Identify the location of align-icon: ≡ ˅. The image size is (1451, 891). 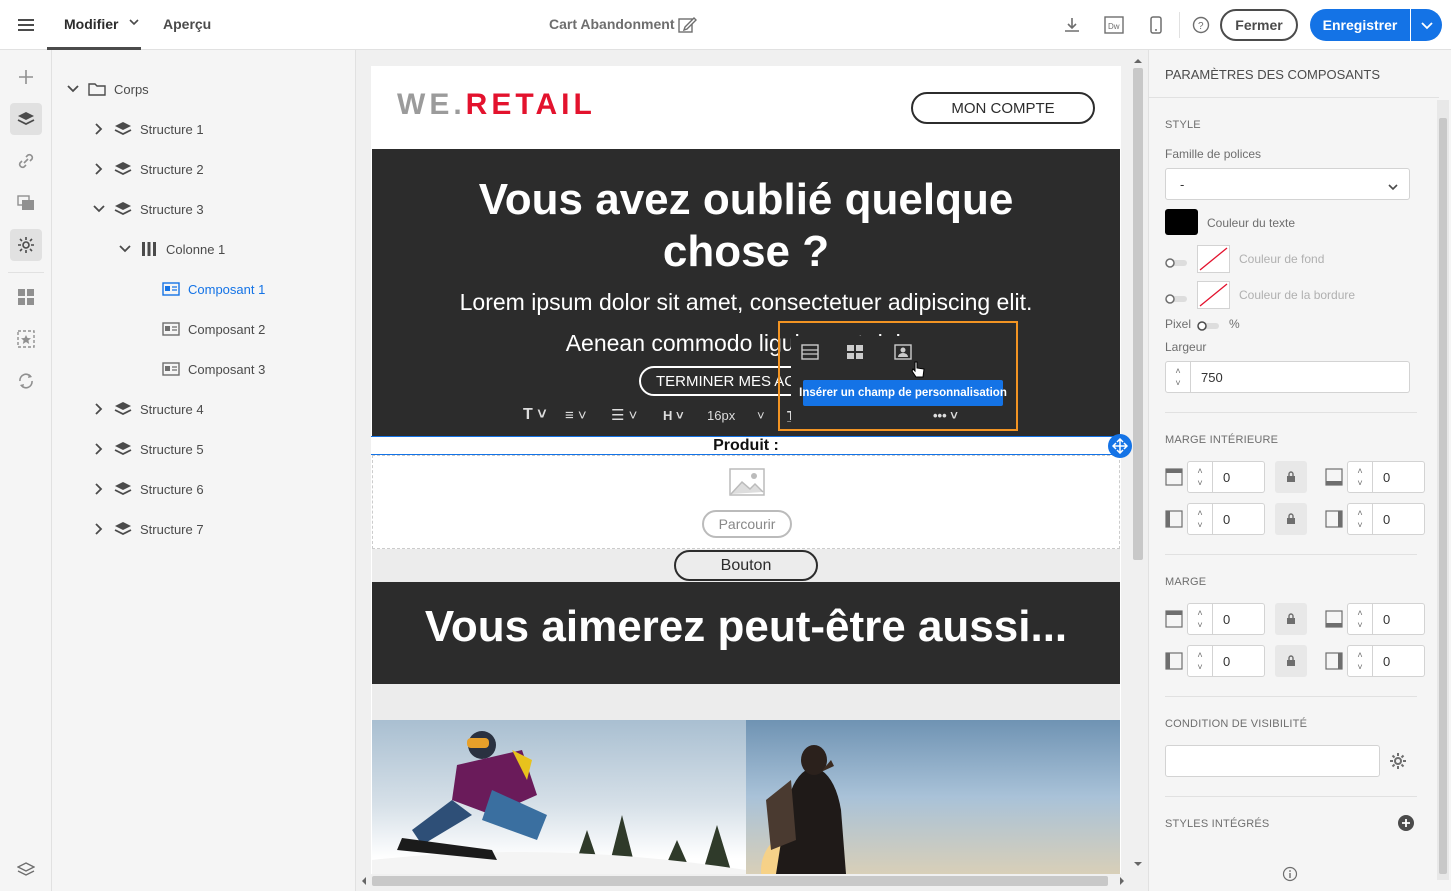
(588, 415).